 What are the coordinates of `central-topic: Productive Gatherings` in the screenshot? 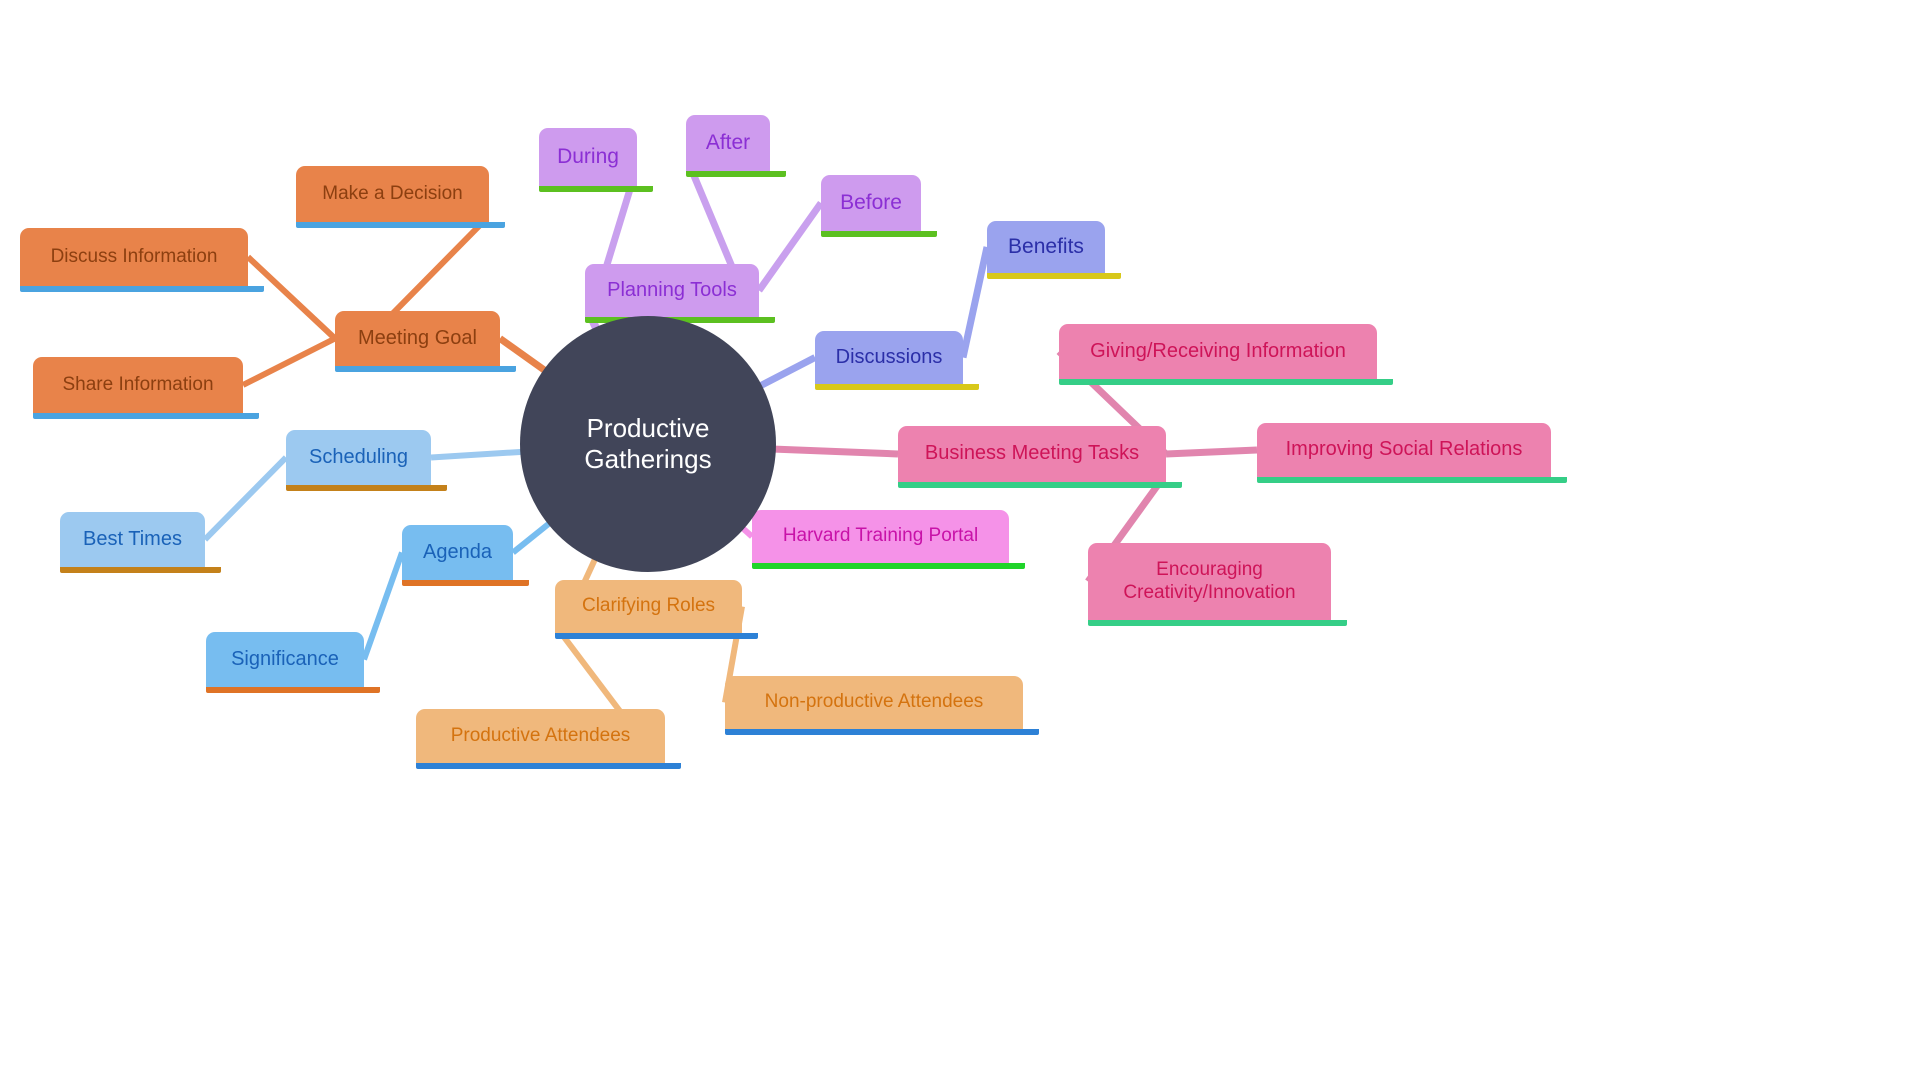 It's located at (648, 444).